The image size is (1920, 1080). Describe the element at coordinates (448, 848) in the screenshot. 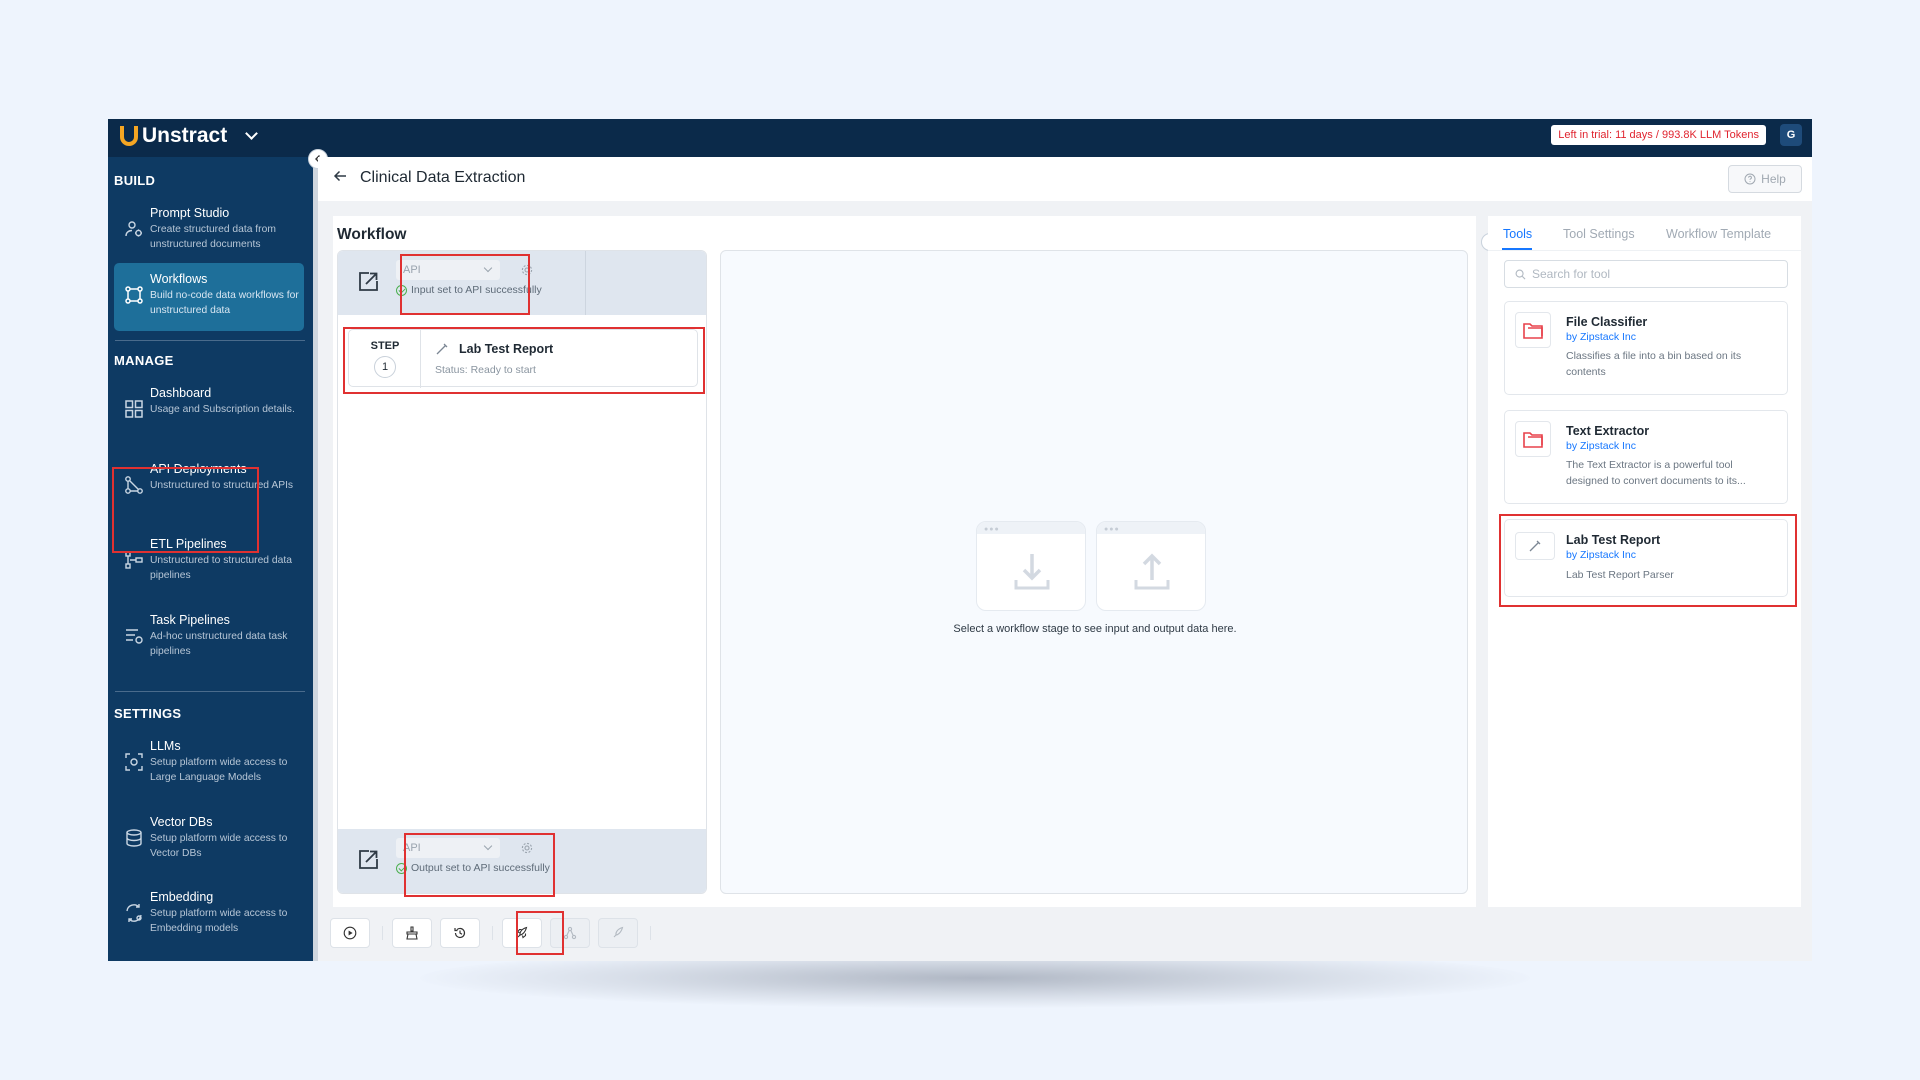

I see `output-type-select: API` at that location.